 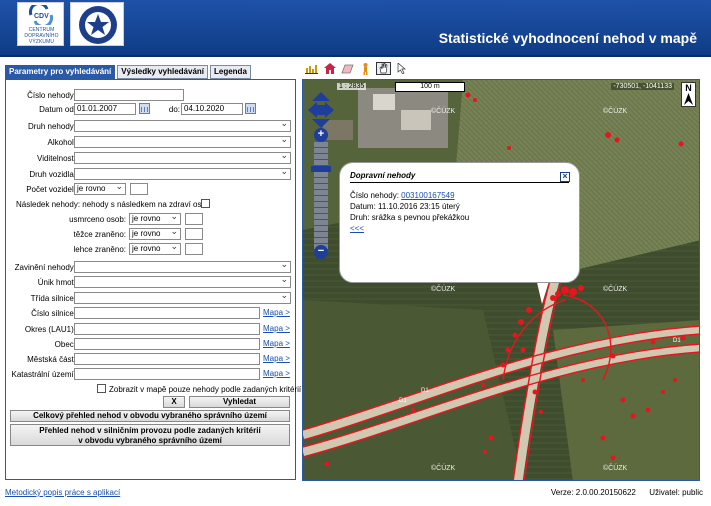 What do you see at coordinates (52, 174) in the screenshot?
I see `vehicle-type-label: Druh vozidla:` at bounding box center [52, 174].